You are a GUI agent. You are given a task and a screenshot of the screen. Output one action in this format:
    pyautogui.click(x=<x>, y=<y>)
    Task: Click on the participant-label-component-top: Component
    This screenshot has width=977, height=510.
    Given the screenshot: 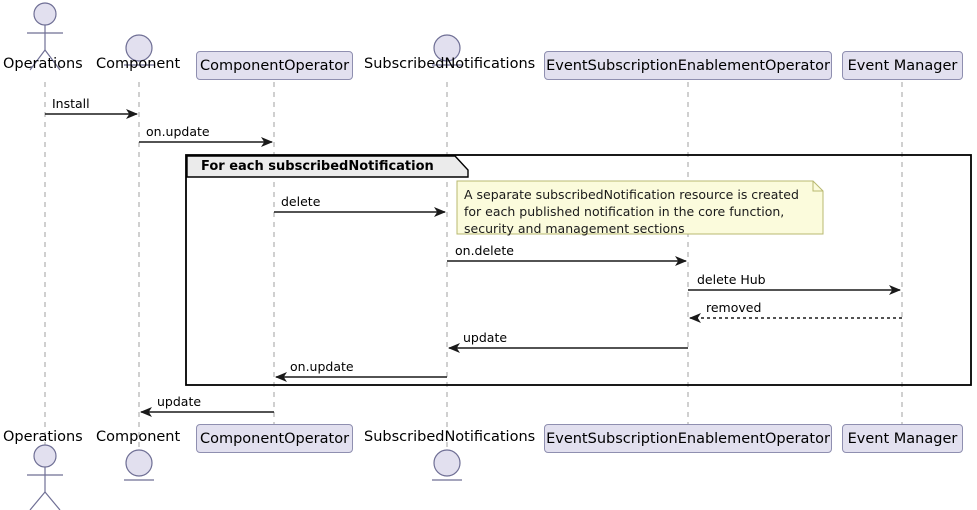 What is the action you would take?
    pyautogui.click(x=138, y=64)
    